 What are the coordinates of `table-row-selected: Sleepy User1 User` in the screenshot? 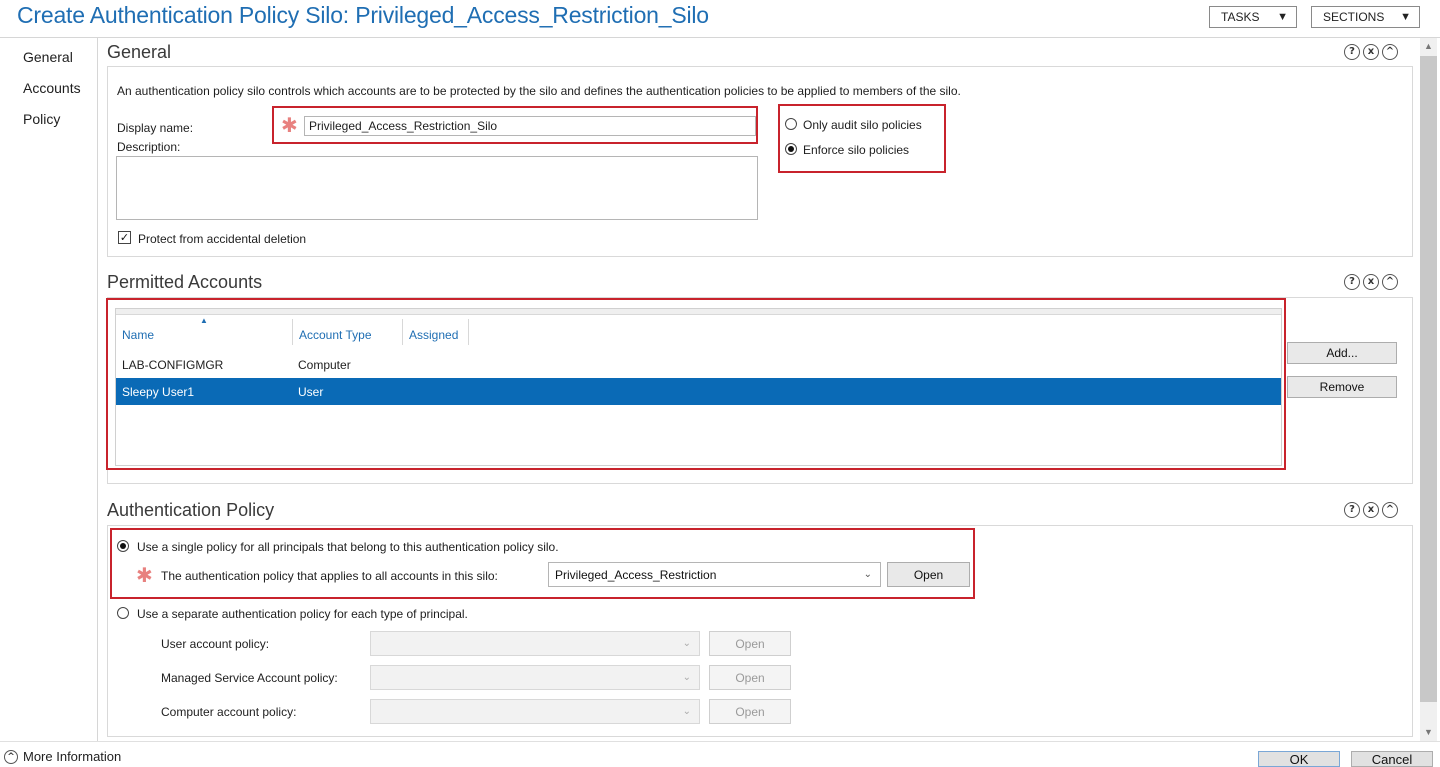 It's located at (698, 391).